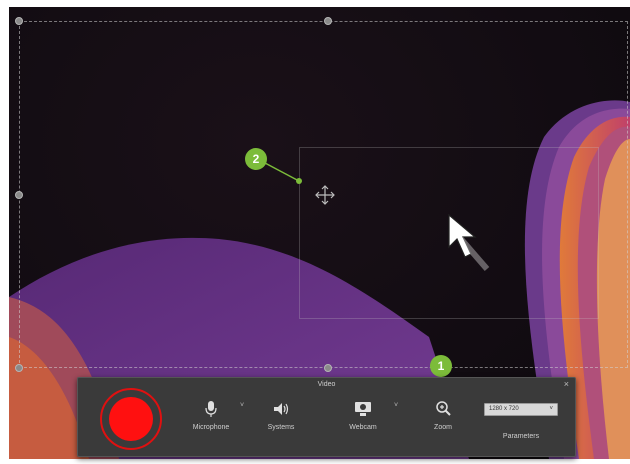  I want to click on systems-tool: Systems, so click(281, 415).